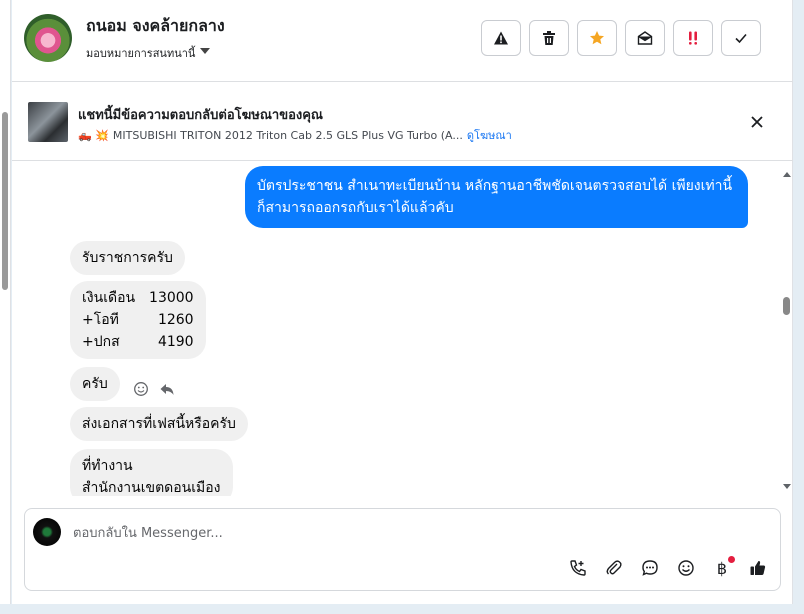 Image resolution: width=804 pixels, height=614 pixels. What do you see at coordinates (786, 306) in the screenshot?
I see `thread-scrollbar-thumb` at bounding box center [786, 306].